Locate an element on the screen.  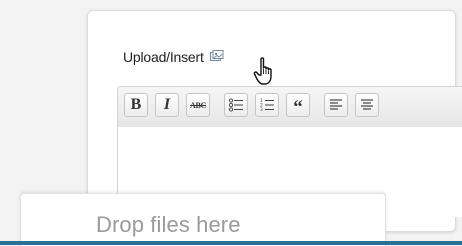
formatting-toolbar: B I ABC 1 2 3 “ is located at coordinates (289, 107).